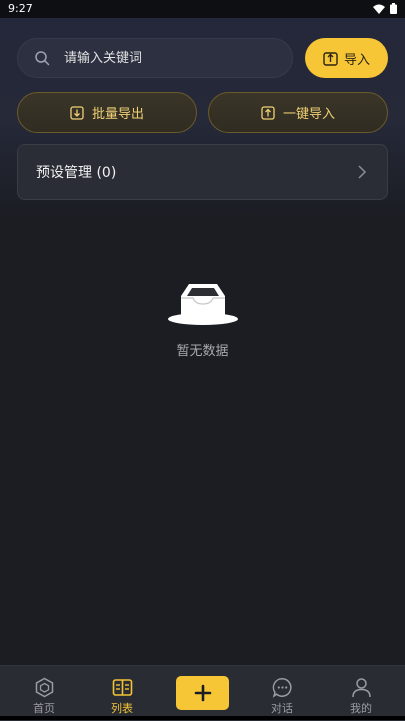 This screenshot has height=721, width=405. Describe the element at coordinates (362, 172) in the screenshot. I see `chevron-right-icon` at that location.